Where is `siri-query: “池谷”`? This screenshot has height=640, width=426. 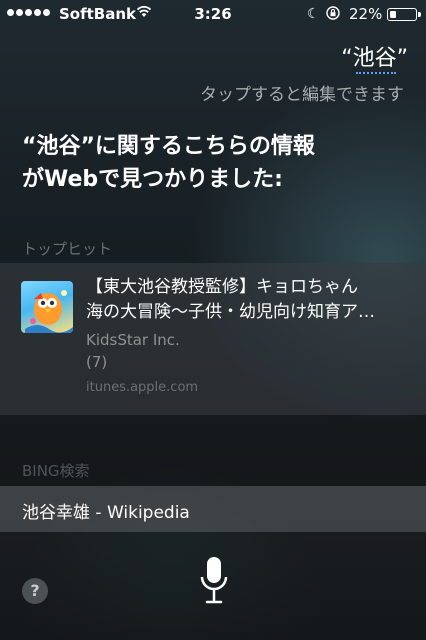
siri-query: “池谷” is located at coordinates (374, 57).